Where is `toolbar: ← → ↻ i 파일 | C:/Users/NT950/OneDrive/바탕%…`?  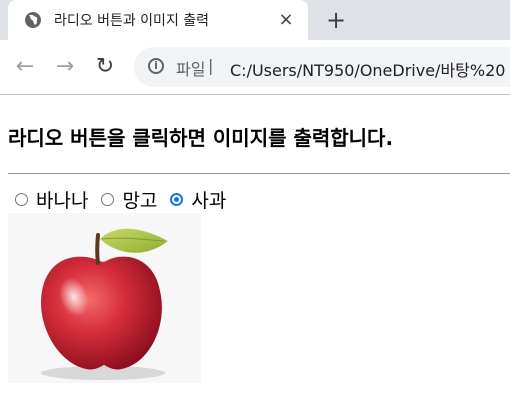 toolbar: ← → ↻ i 파일 | C:/Users/NT950/OneDrive/바탕%… is located at coordinates (255, 67).